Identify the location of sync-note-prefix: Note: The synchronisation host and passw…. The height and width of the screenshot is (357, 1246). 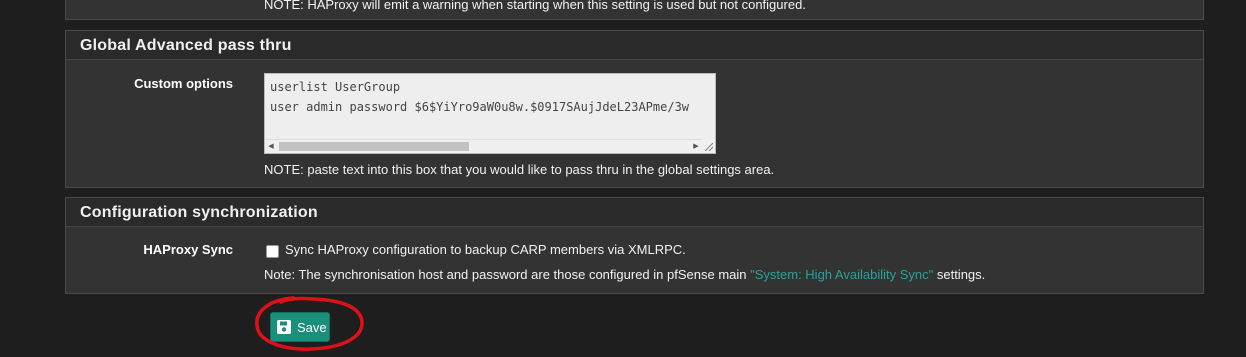
(507, 274).